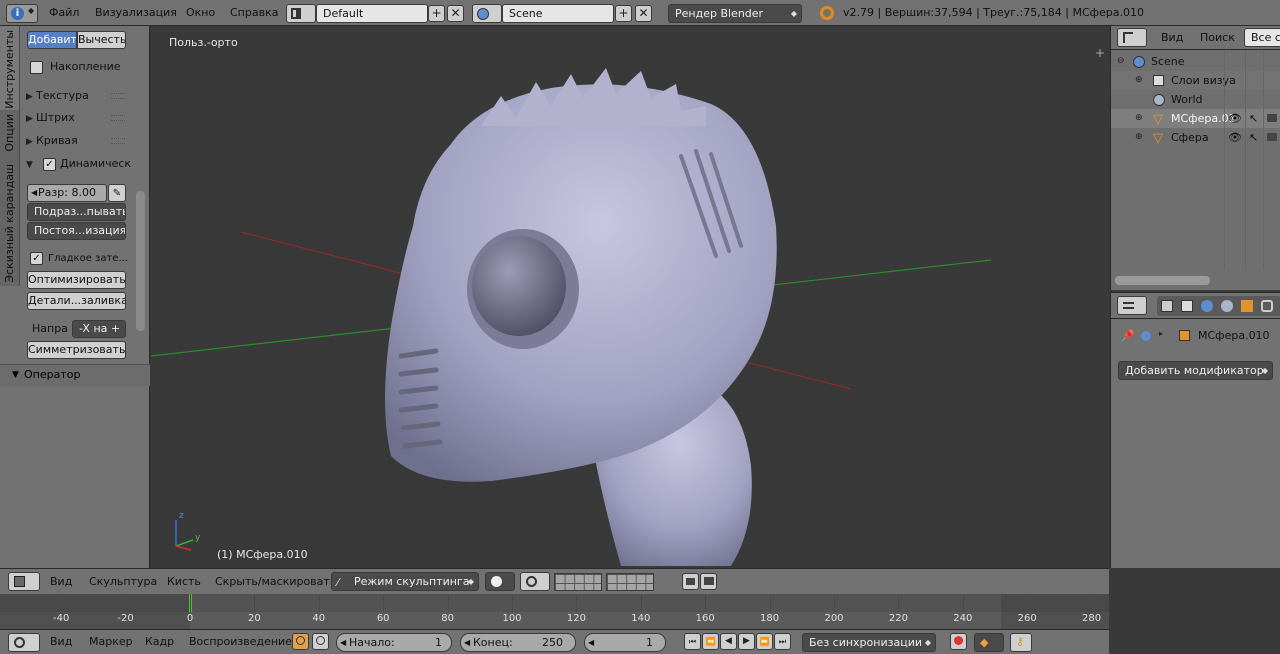 The image size is (1280, 654). Describe the element at coordinates (184, 582) in the screenshot. I see `view3d-menu-brush: Кисть` at that location.